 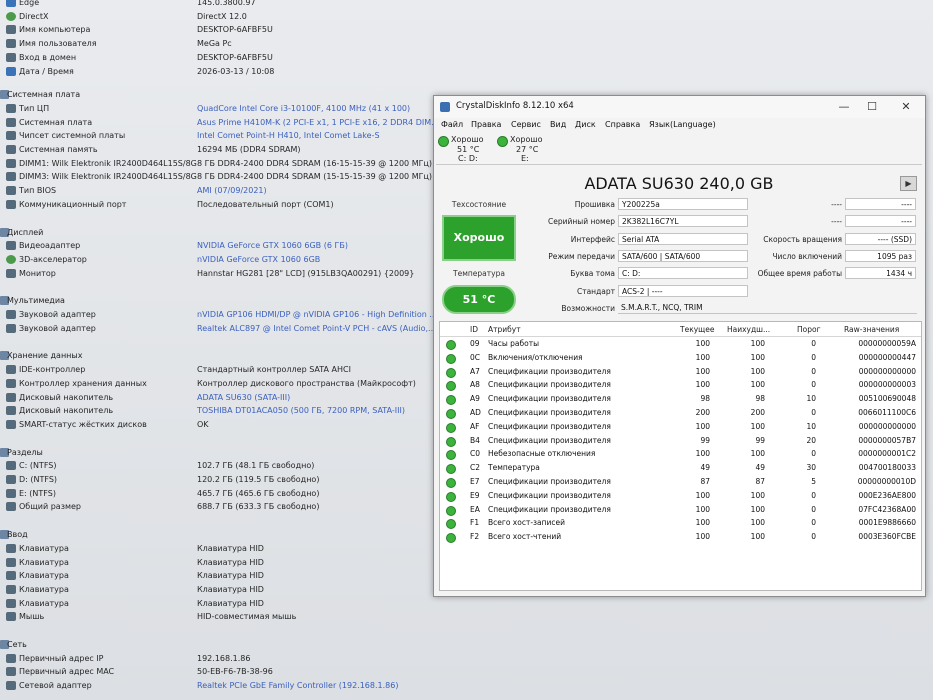 What do you see at coordinates (525, 537) in the screenshot?
I see `attr-name: Всего хост-чтений` at bounding box center [525, 537].